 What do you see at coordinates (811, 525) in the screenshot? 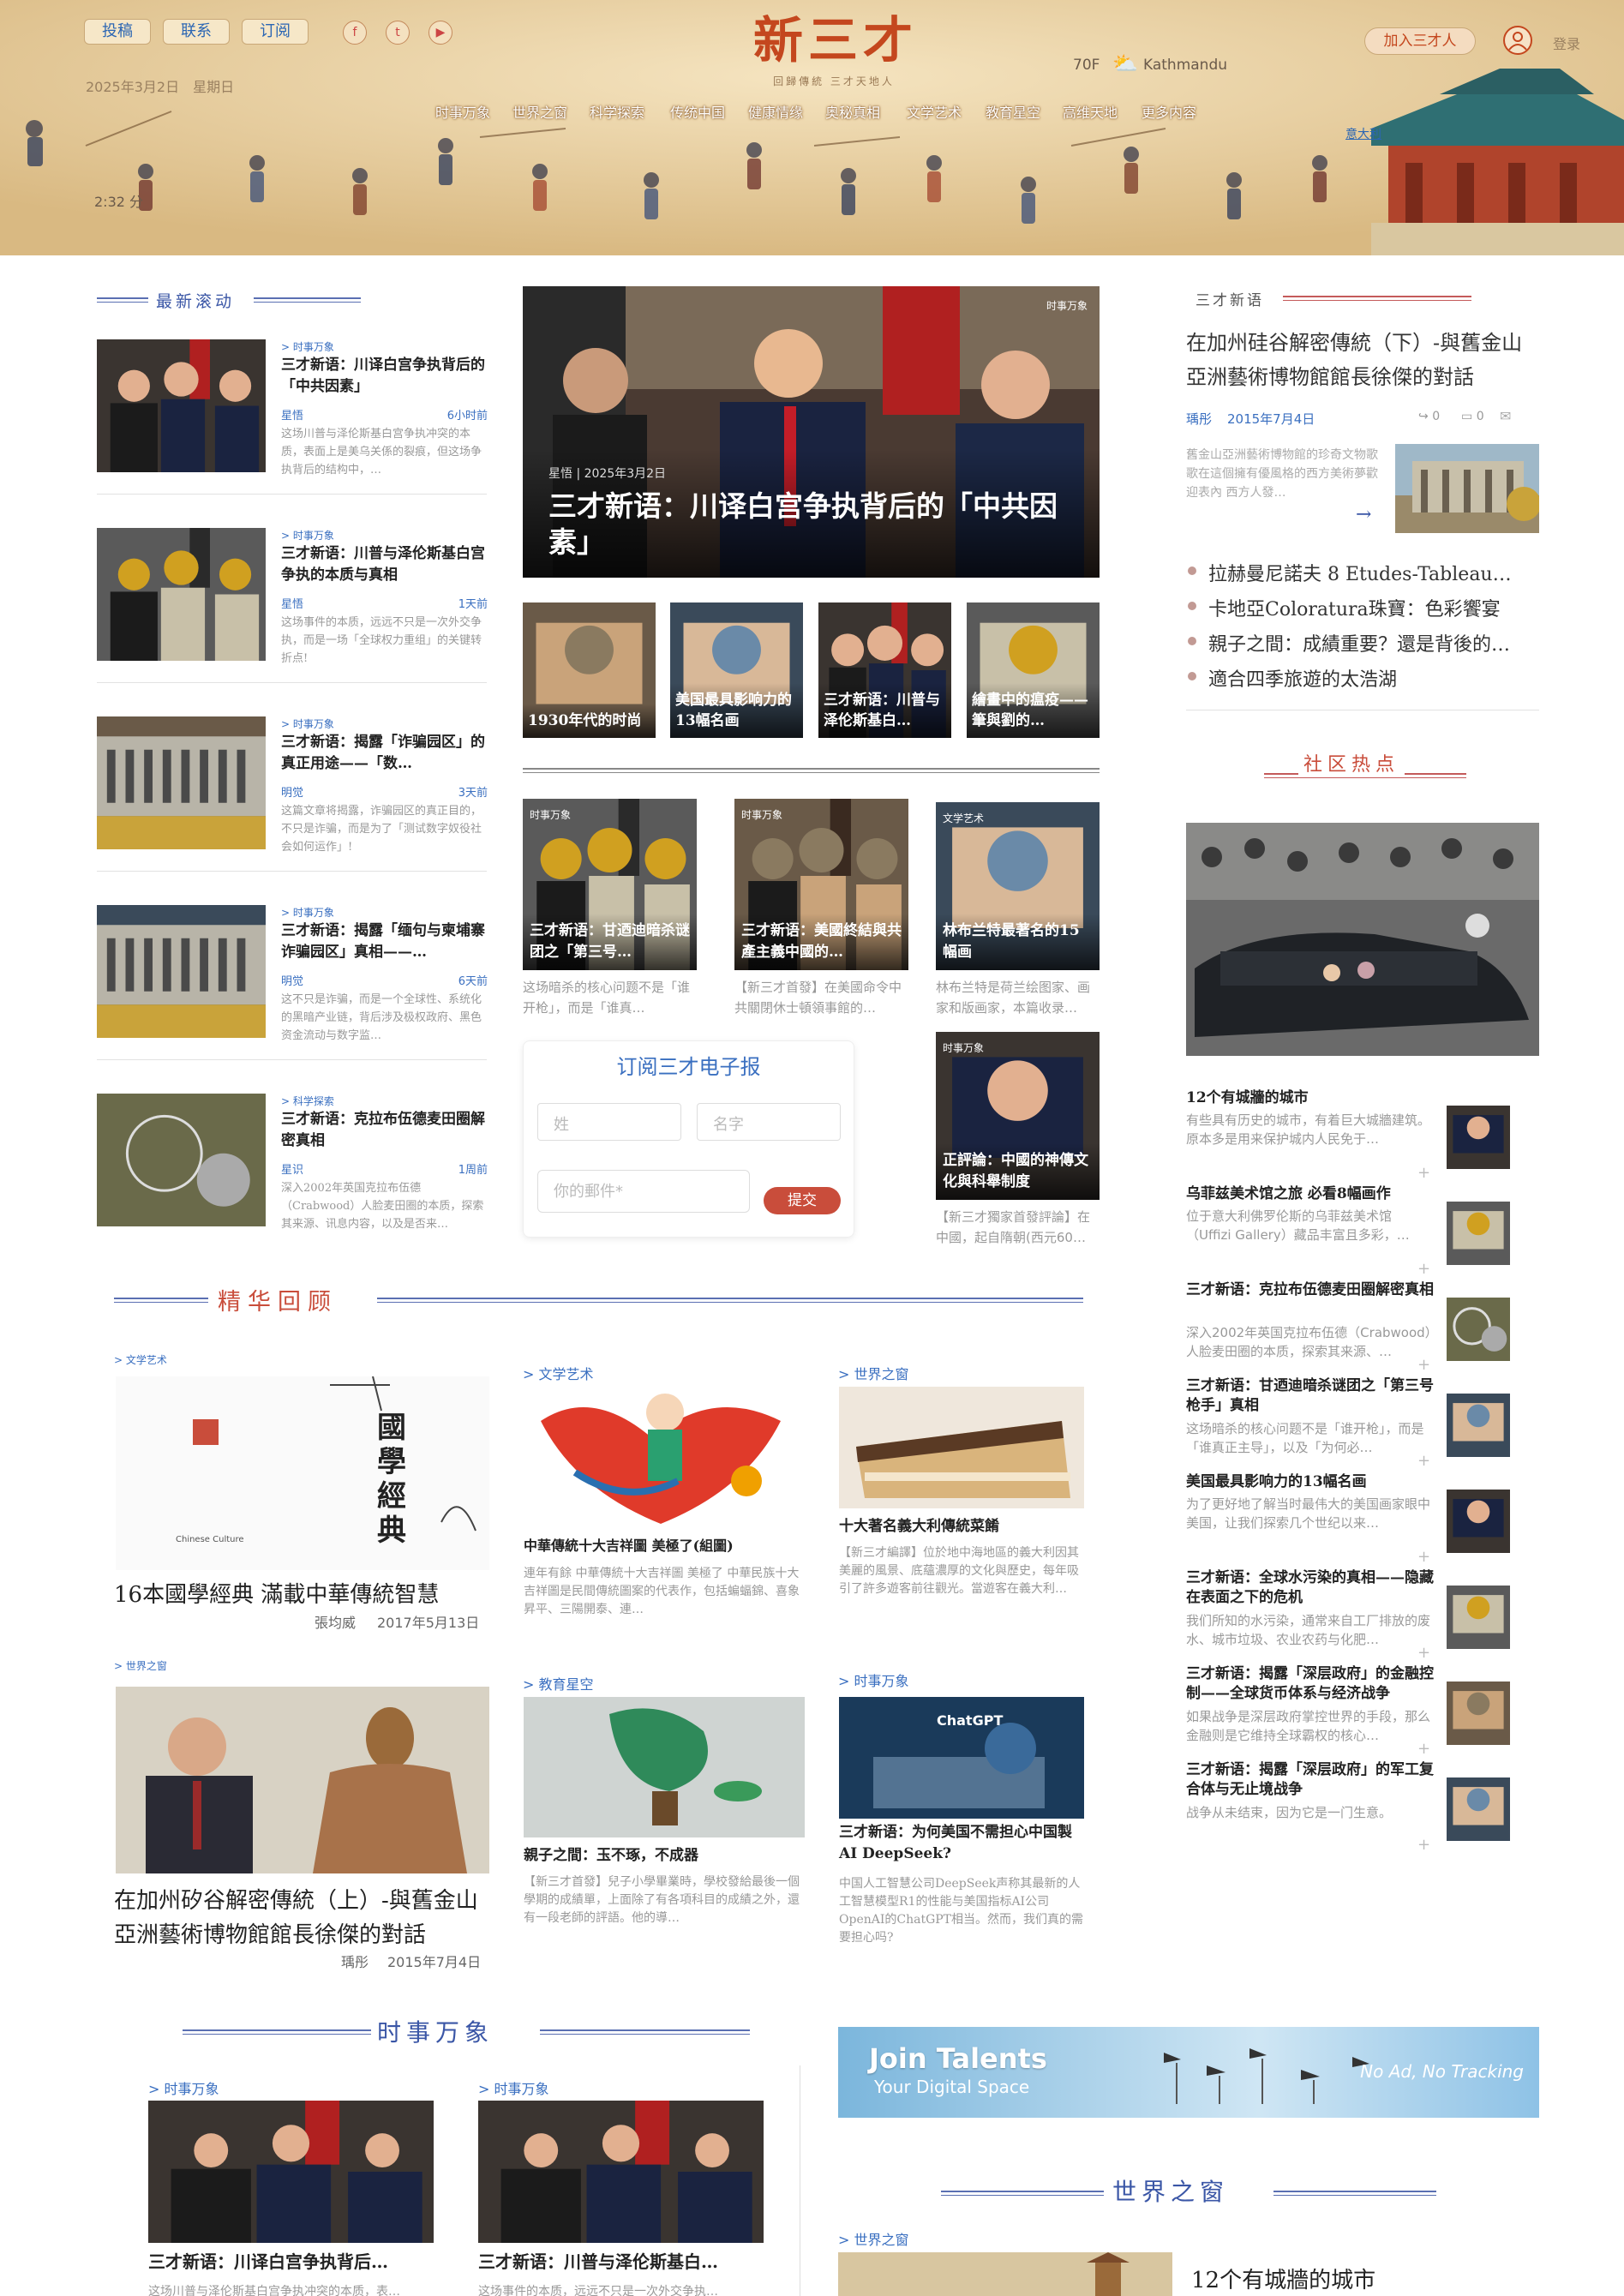
I see `featured-title: 三才新语：川译白宫争执背后的「中共因素」` at bounding box center [811, 525].